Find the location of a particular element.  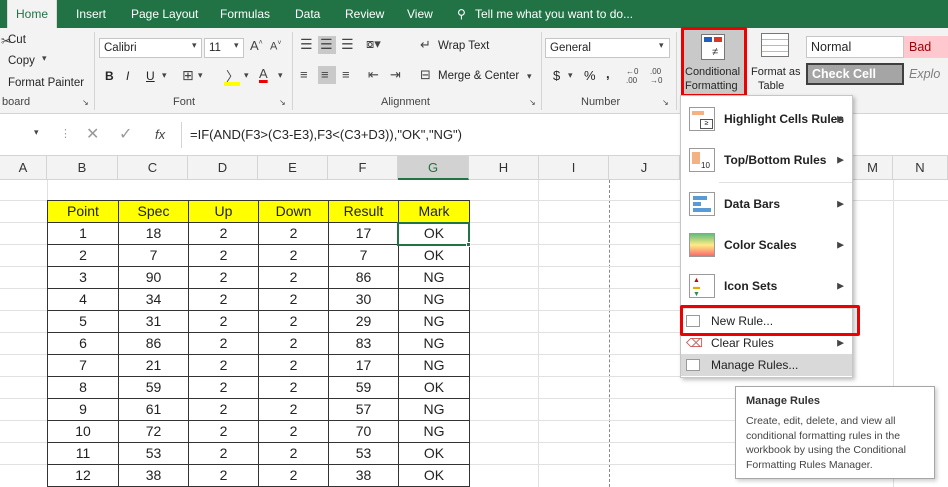

menu-item-highlight-cells-rules: ≥ Highlight Cells Rules ▶ is located at coordinates (766, 119).